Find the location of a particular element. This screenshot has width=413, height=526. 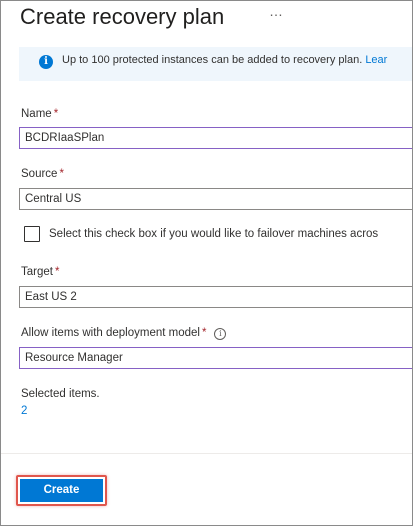

deployment-model-label: Allow items with deployment model * i is located at coordinates (124, 333).